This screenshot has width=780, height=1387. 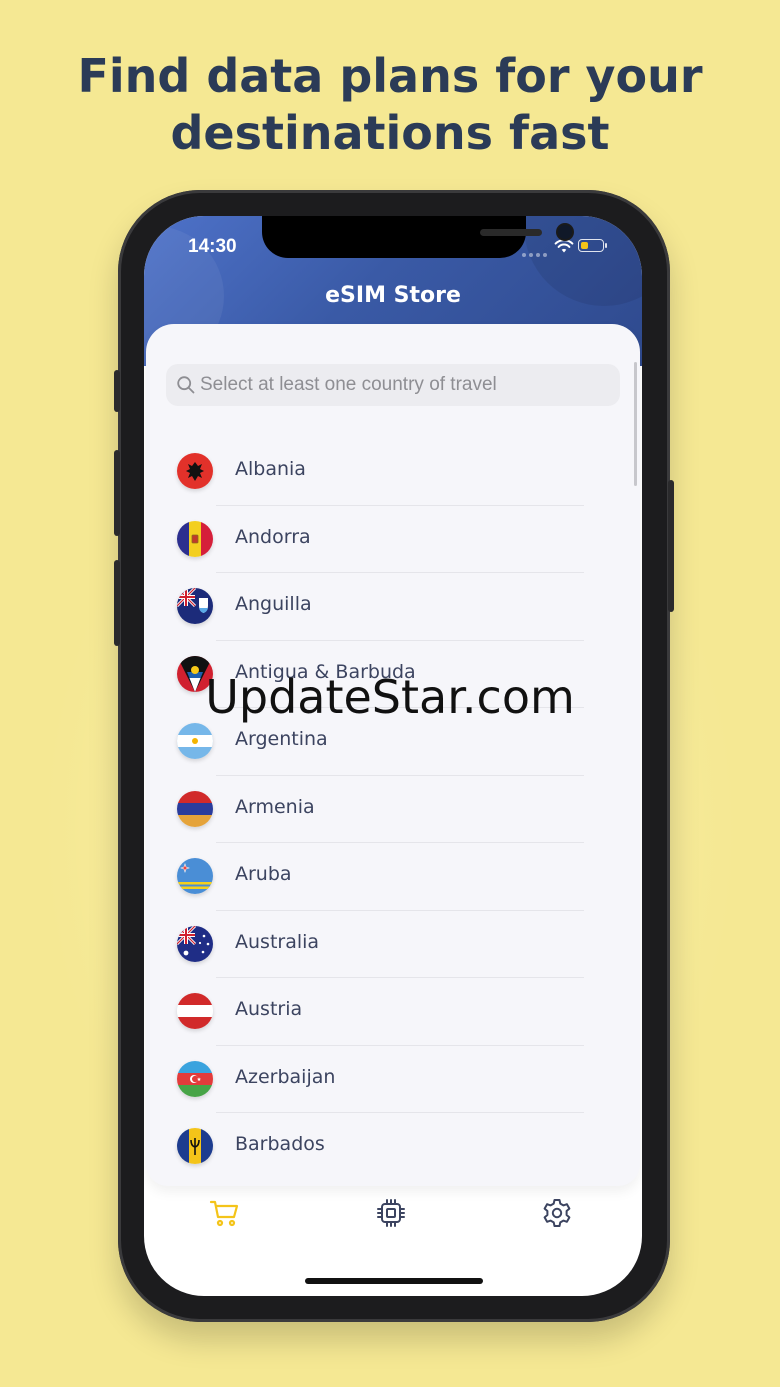 I want to click on status-time: 14:30, so click(x=212, y=246).